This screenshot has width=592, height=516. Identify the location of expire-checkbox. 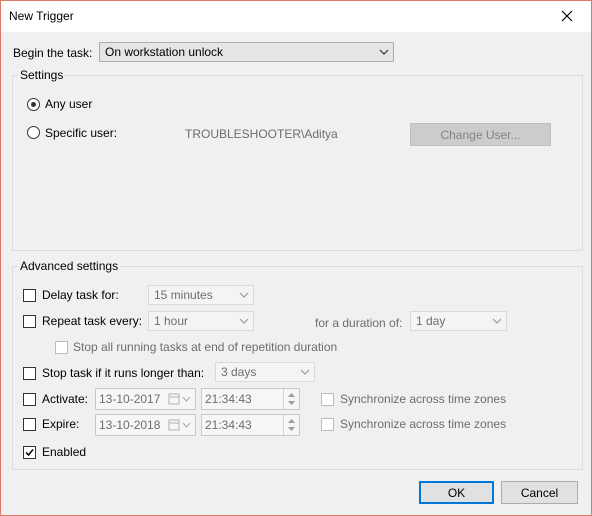
(29, 424).